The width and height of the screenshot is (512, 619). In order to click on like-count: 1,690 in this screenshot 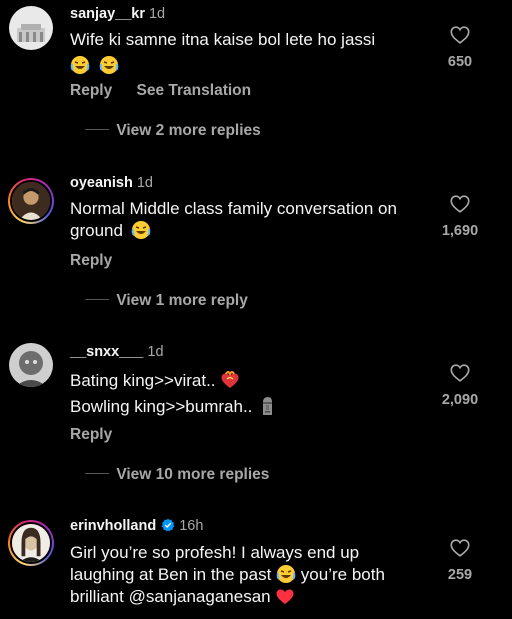, I will do `click(460, 231)`.